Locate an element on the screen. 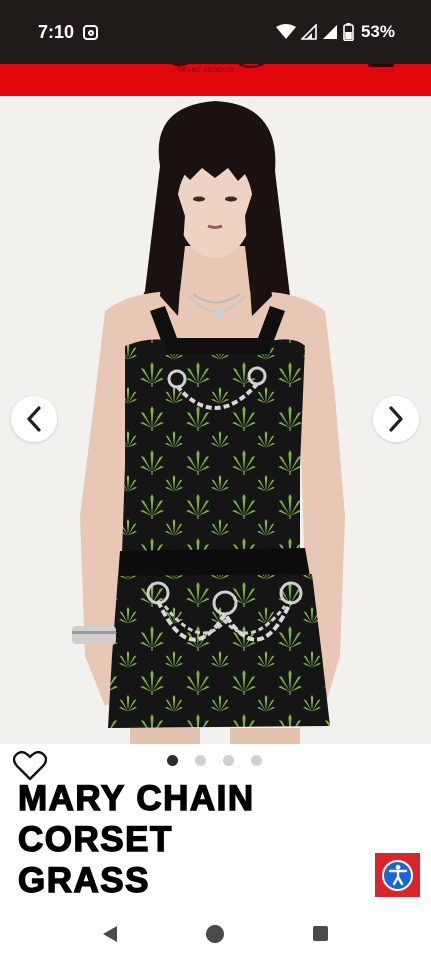 Image resolution: width=431 pixels, height=960 pixels. battery-icon is located at coordinates (348, 32).